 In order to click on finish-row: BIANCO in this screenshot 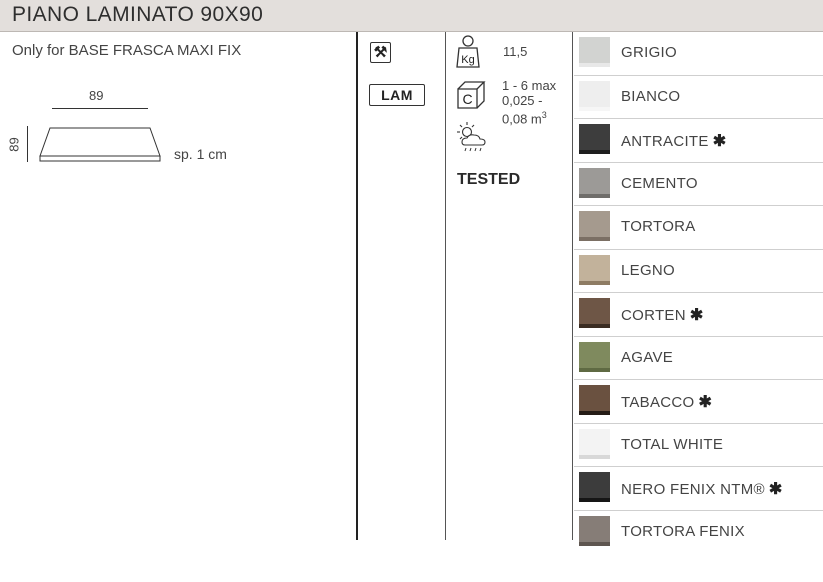, I will do `click(698, 97)`.